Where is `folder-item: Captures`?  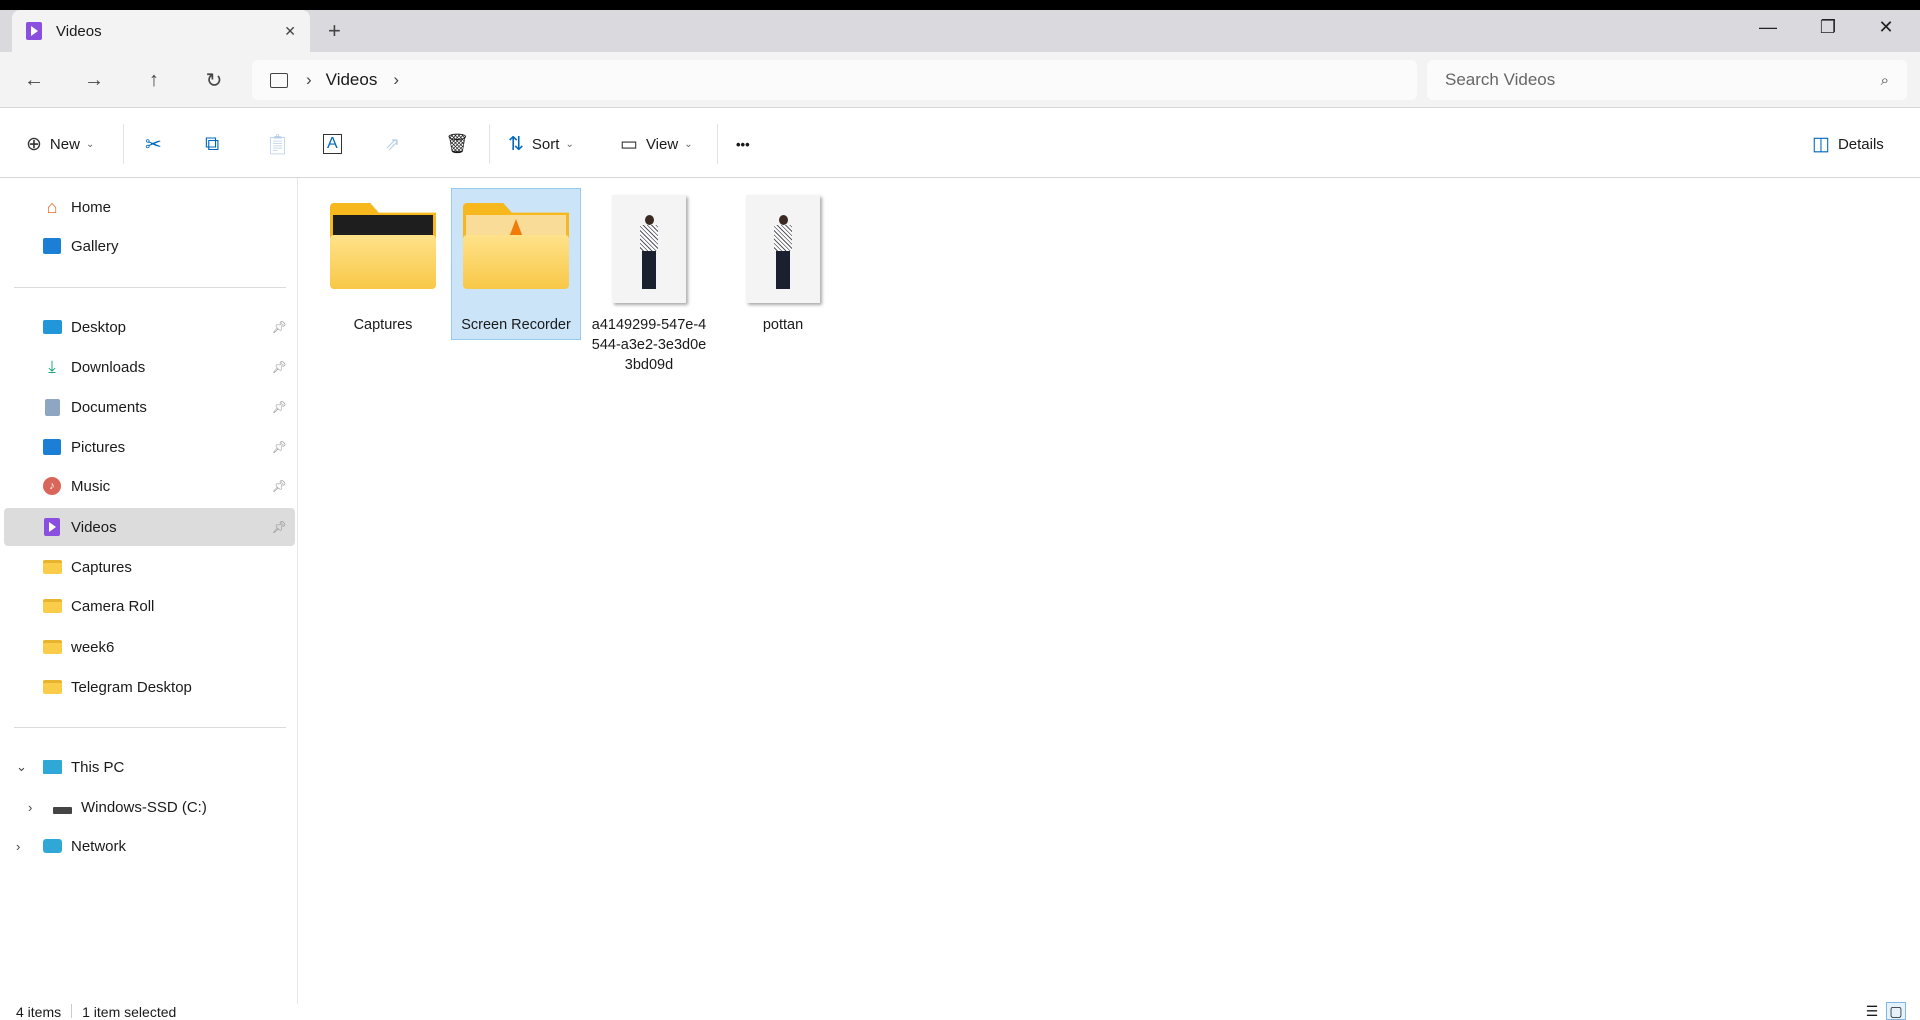 folder-item: Captures is located at coordinates (383, 264).